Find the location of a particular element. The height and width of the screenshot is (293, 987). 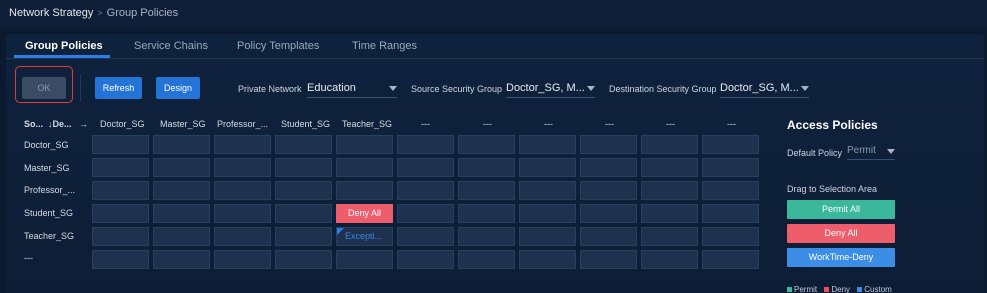

row-header: Teacher_SG is located at coordinates (49, 236).